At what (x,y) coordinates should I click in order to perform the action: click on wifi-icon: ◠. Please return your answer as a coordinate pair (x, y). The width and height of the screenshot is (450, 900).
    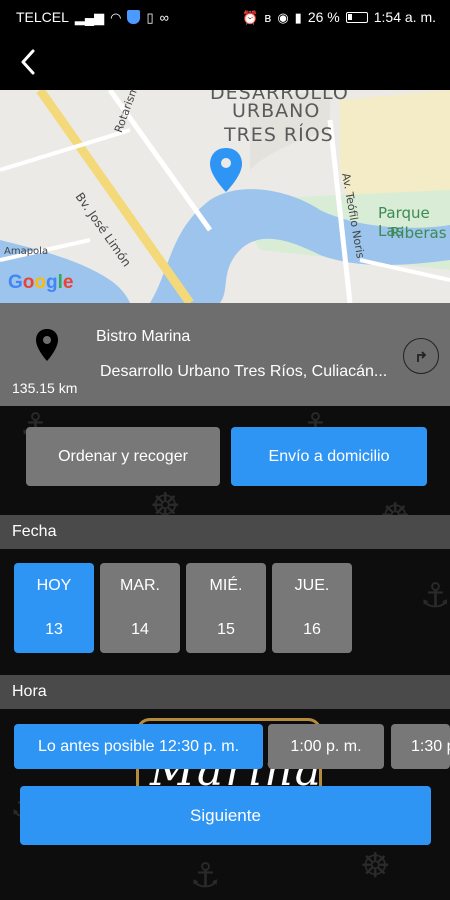
    Looking at the image, I should click on (116, 17).